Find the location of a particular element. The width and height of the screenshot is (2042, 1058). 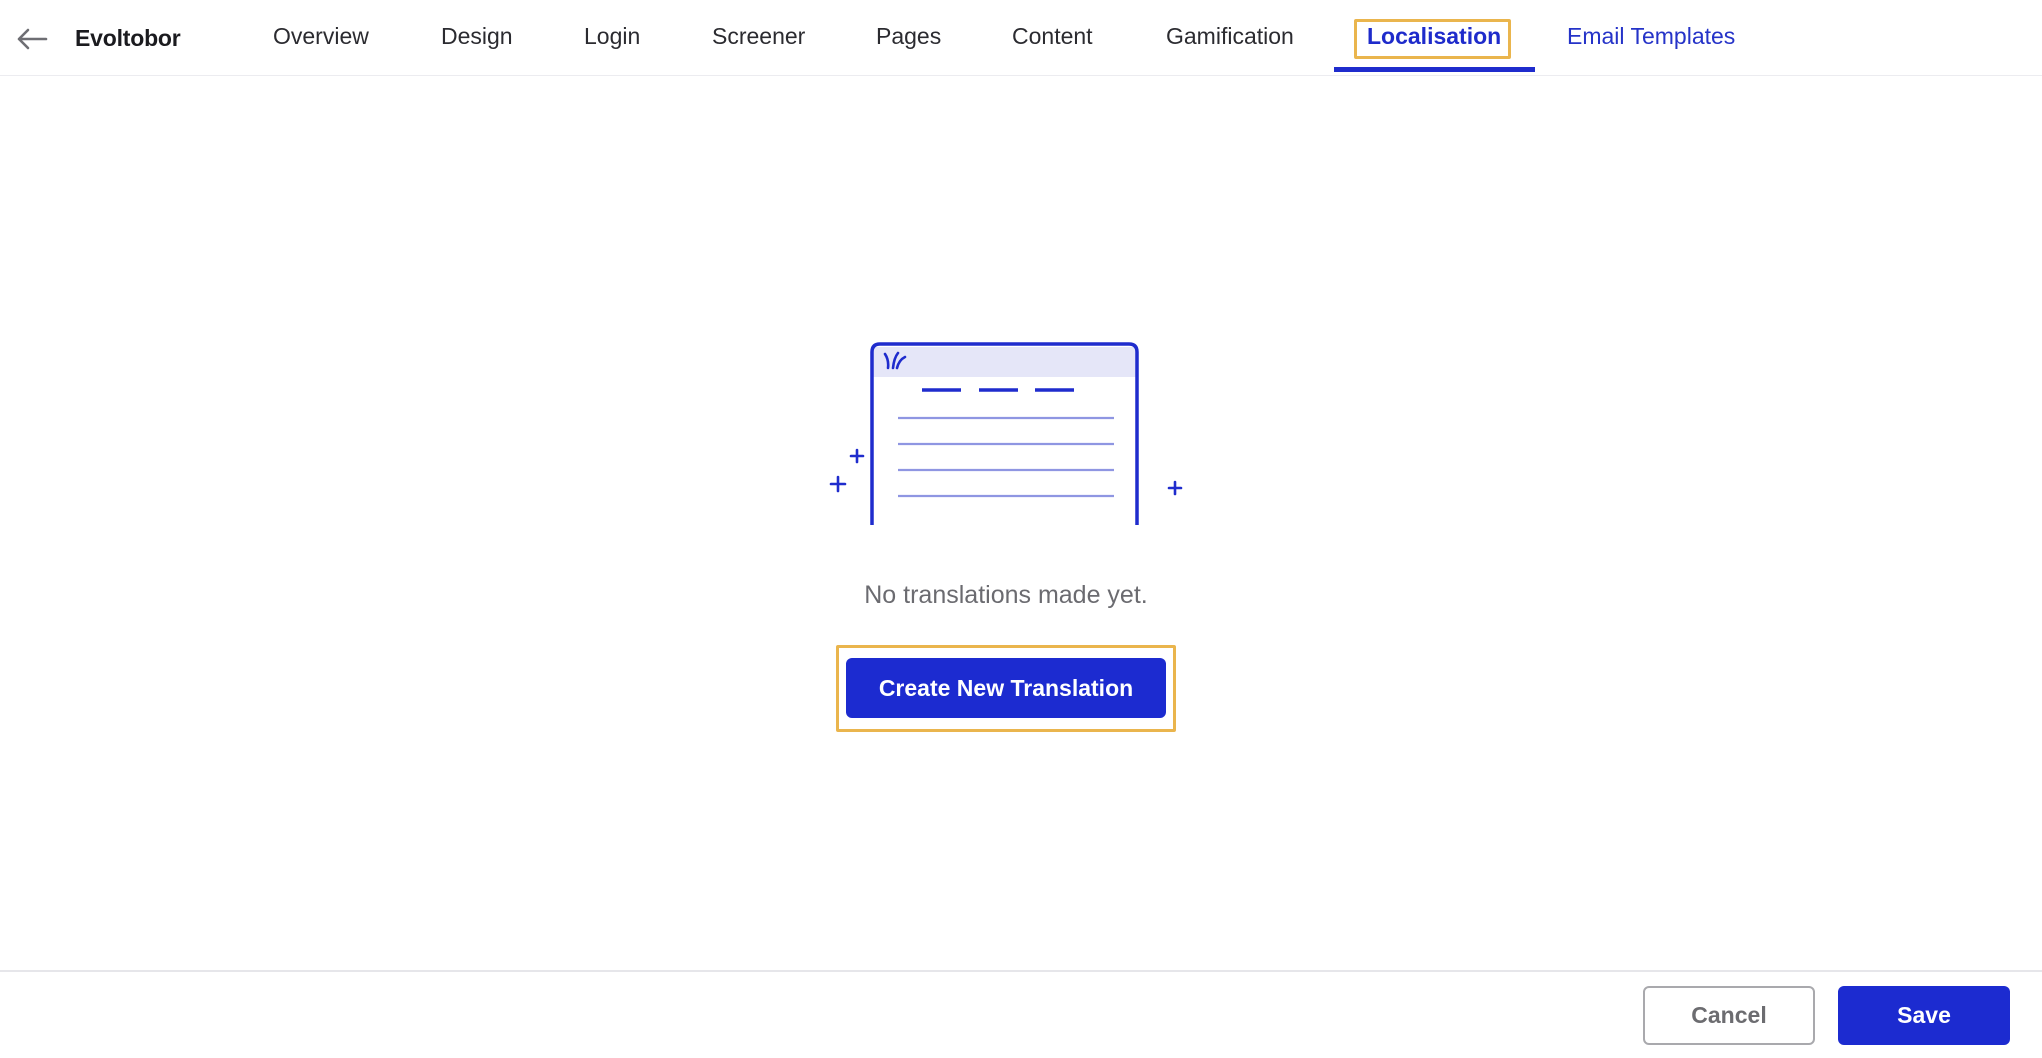

document-translation-illustration is located at coordinates (1006, 433).